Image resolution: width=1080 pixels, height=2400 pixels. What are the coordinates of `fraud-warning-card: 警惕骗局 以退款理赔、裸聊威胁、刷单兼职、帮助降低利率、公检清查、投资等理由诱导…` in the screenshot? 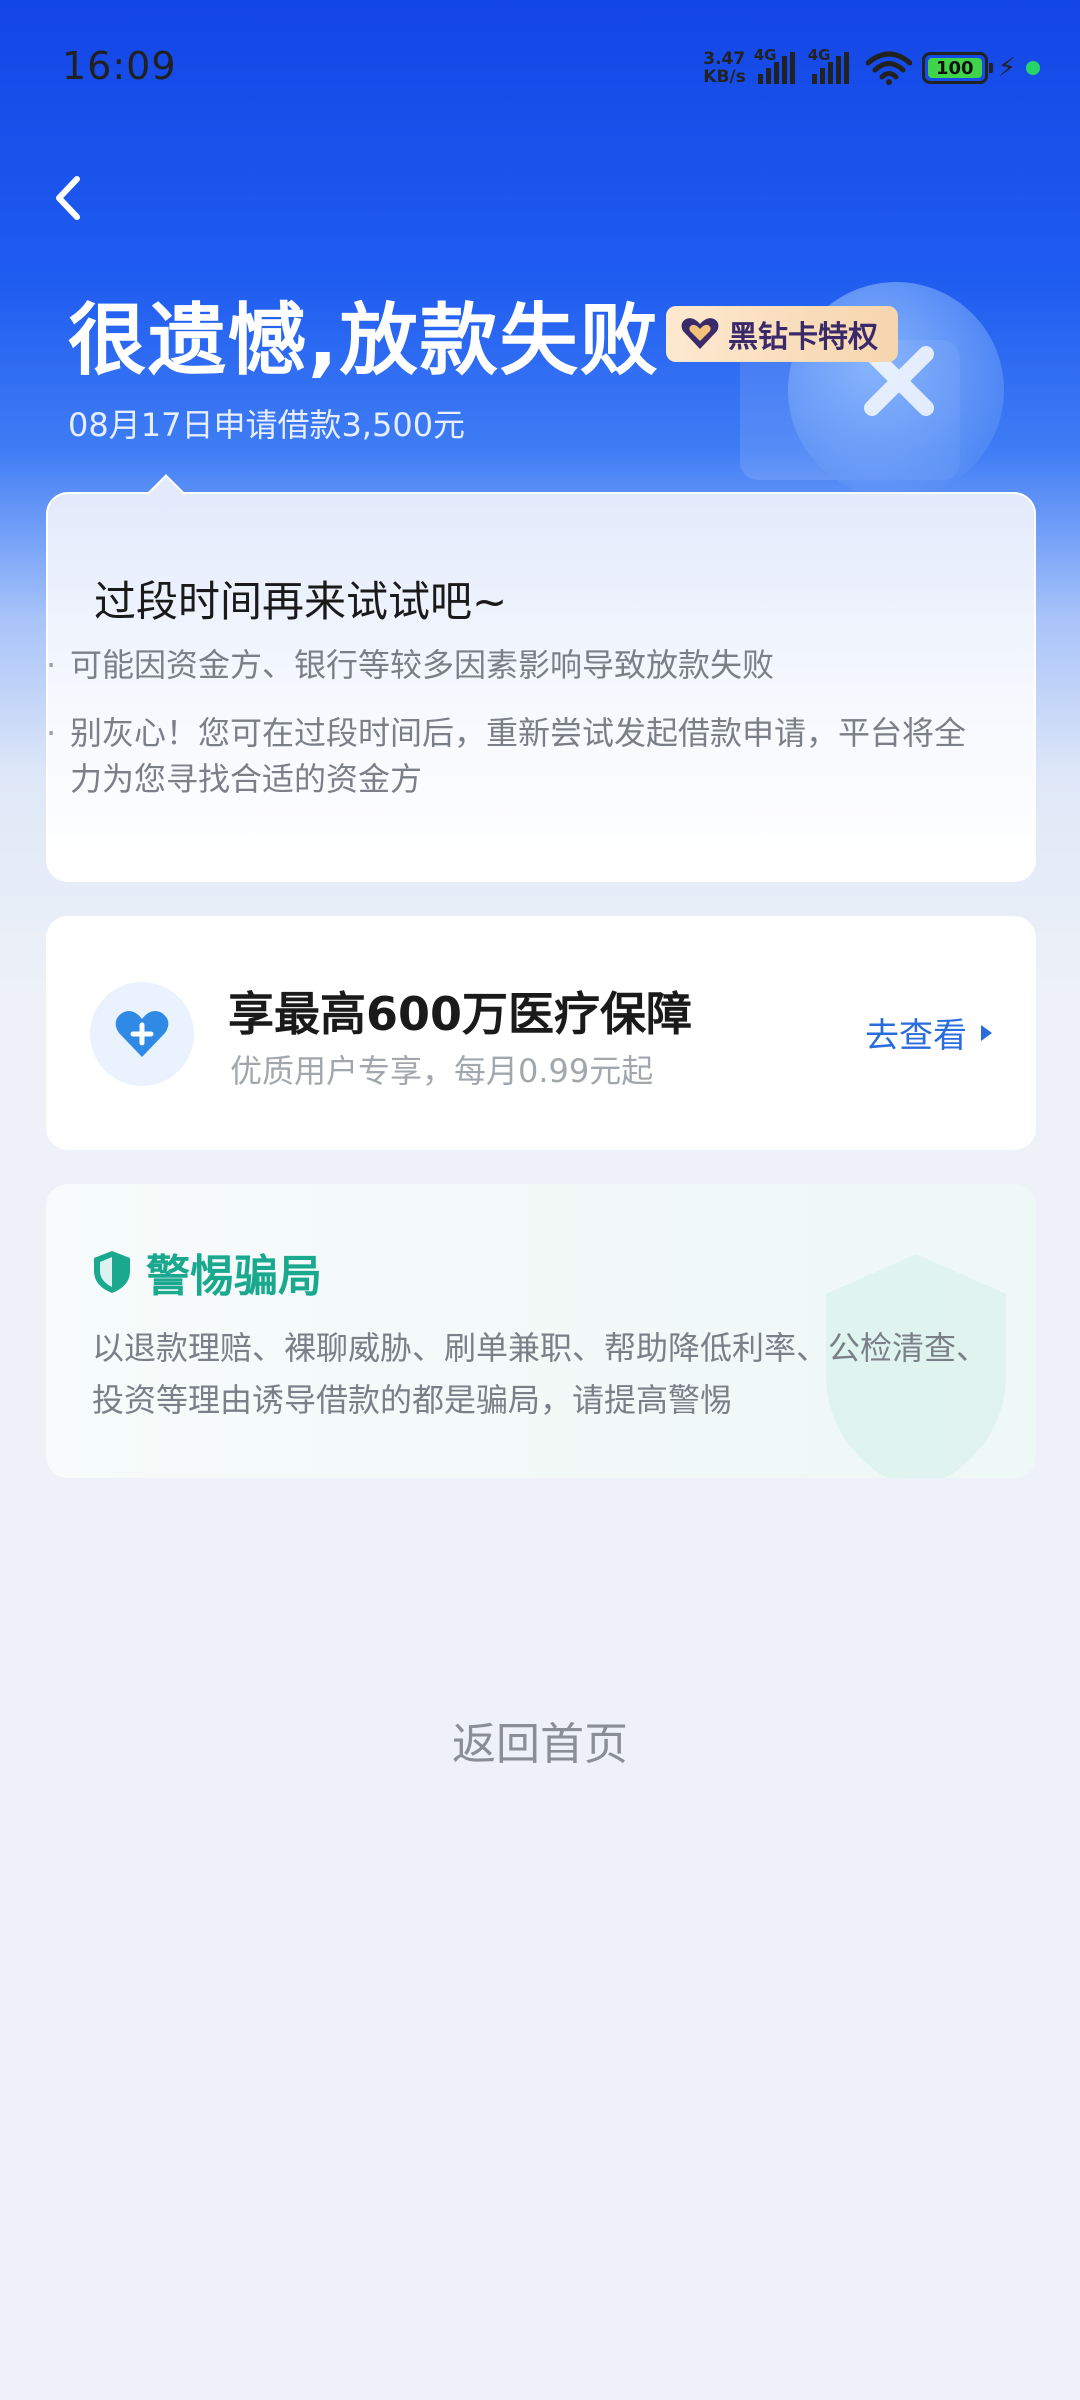 It's located at (541, 1331).